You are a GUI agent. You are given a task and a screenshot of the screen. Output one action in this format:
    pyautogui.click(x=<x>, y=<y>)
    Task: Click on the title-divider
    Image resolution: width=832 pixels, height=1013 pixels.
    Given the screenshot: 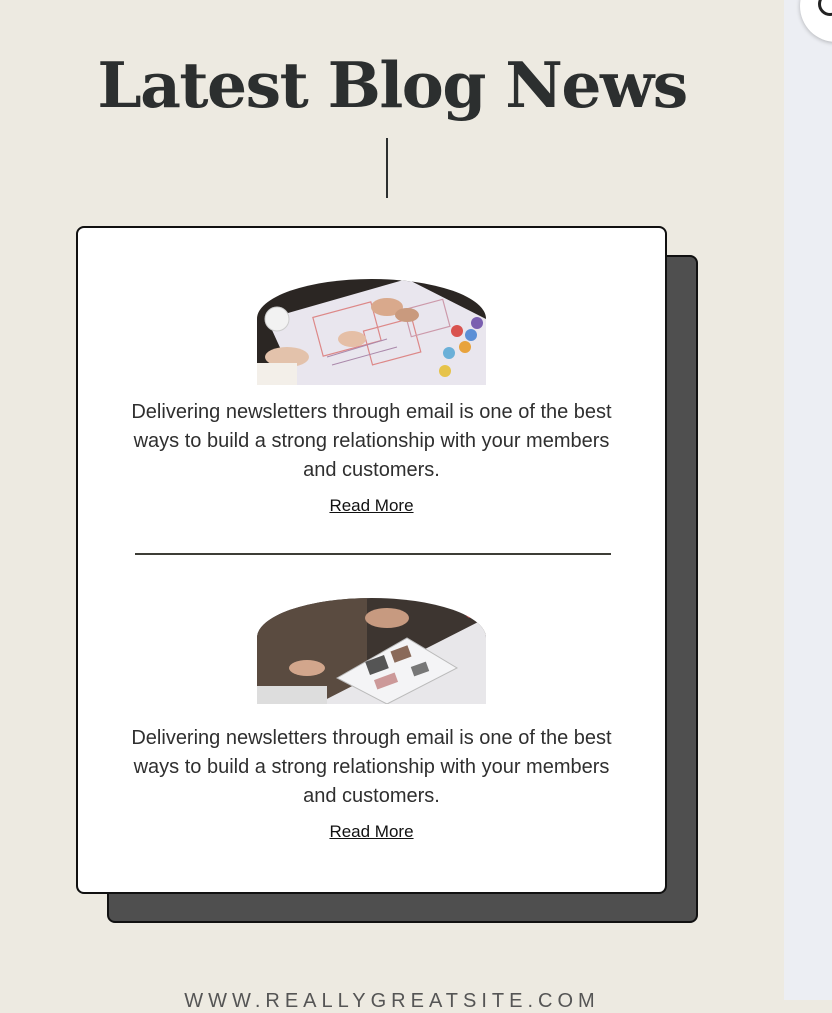 What is the action you would take?
    pyautogui.click(x=387, y=168)
    